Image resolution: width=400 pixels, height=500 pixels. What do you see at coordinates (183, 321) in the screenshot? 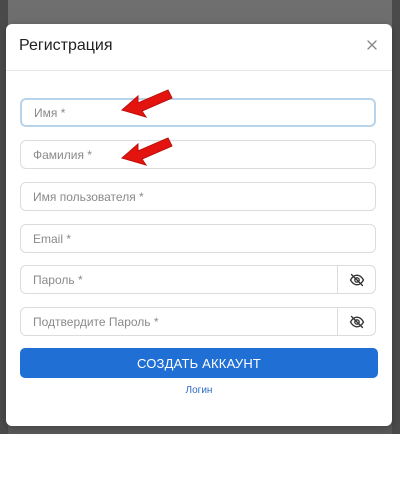
I see `confirm-password-input` at bounding box center [183, 321].